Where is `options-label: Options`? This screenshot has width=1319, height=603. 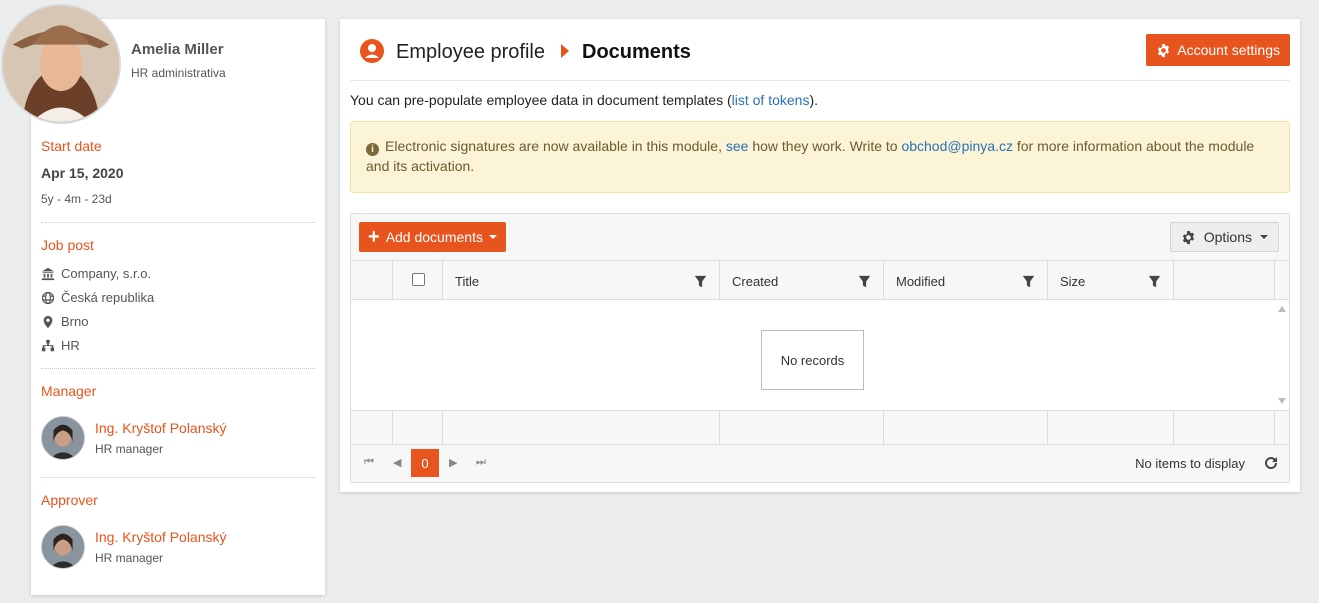 options-label: Options is located at coordinates (1227, 237).